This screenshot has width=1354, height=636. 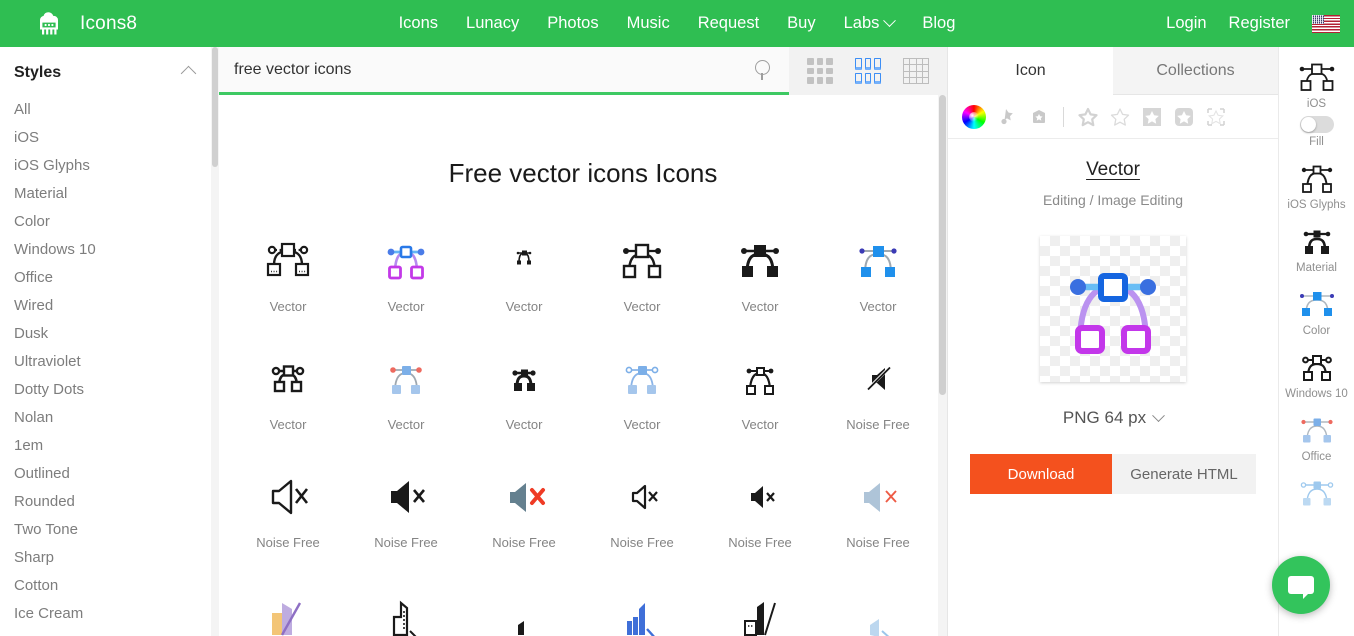 What do you see at coordinates (406, 542) in the screenshot?
I see `icon-caption: Noise Free` at bounding box center [406, 542].